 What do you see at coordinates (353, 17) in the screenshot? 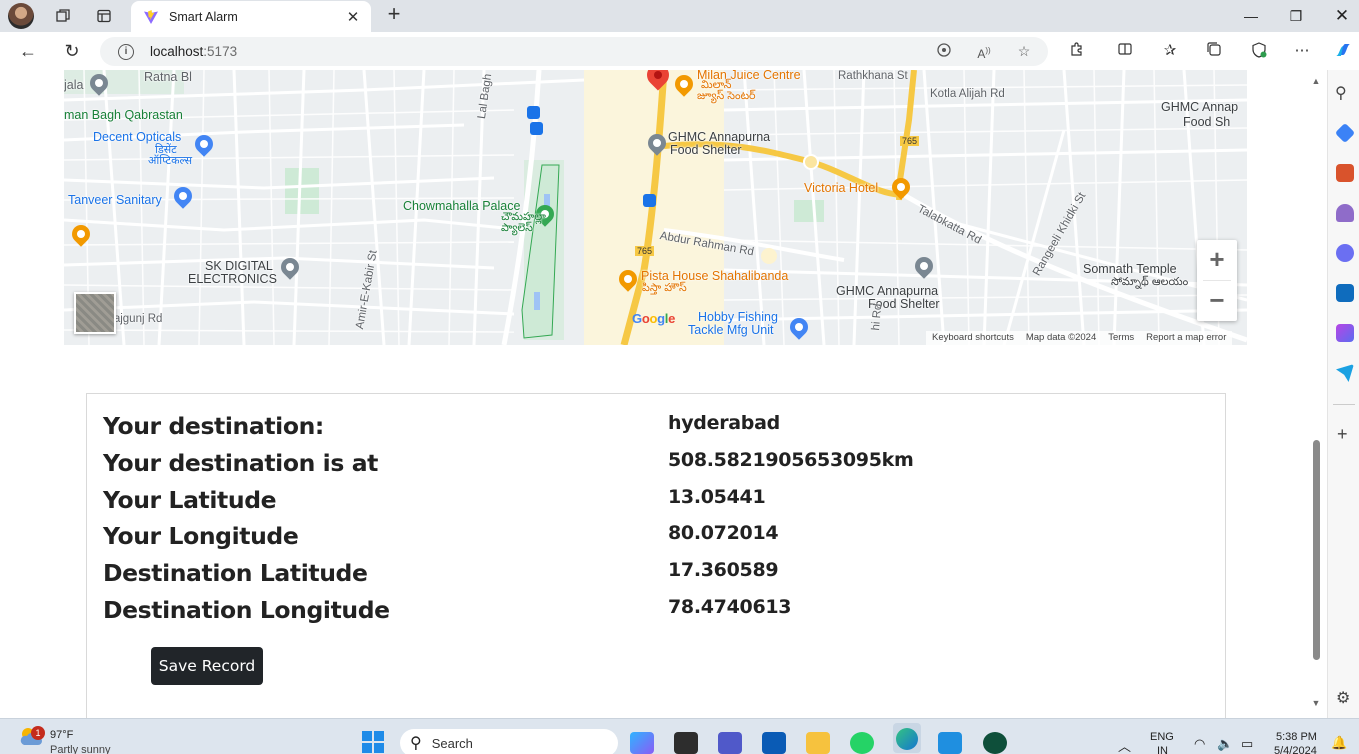
I see `tab-close-icon: ✕` at bounding box center [353, 17].